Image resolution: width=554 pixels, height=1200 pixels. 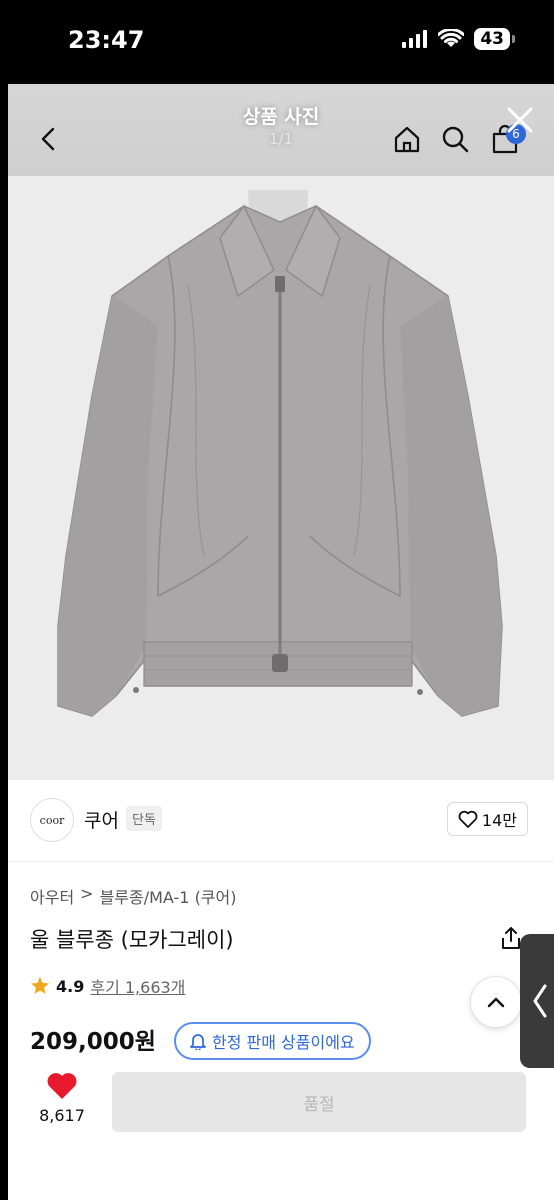 I want to click on review-link: 후기 1,663개, so click(x=137, y=986).